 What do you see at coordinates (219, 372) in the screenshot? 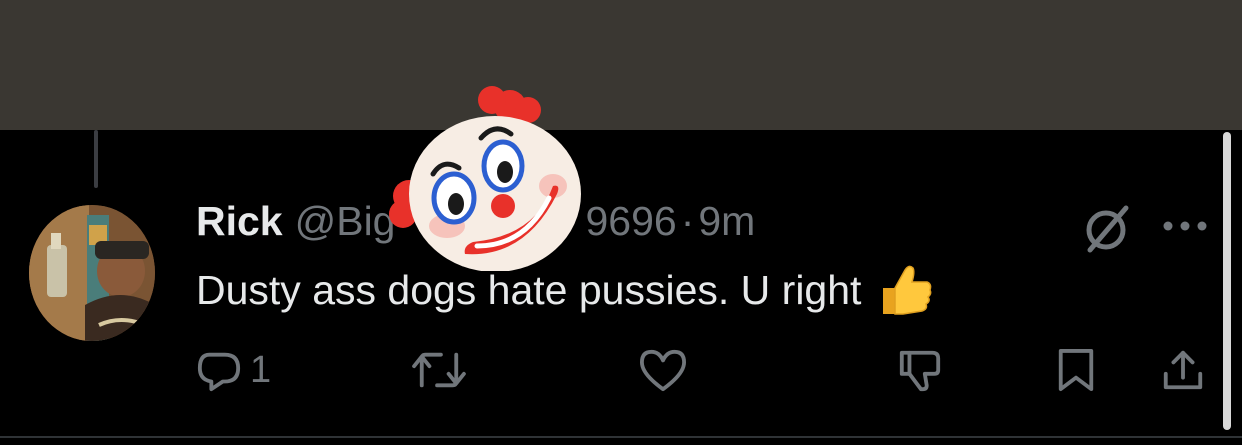
I see `reply-icon` at bounding box center [219, 372].